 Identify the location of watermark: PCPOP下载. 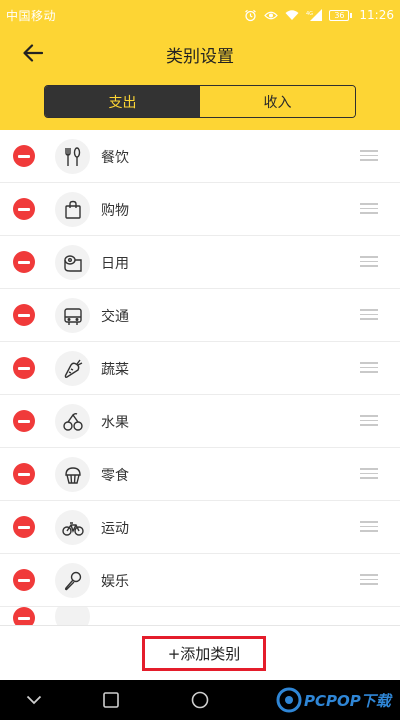
(337, 700).